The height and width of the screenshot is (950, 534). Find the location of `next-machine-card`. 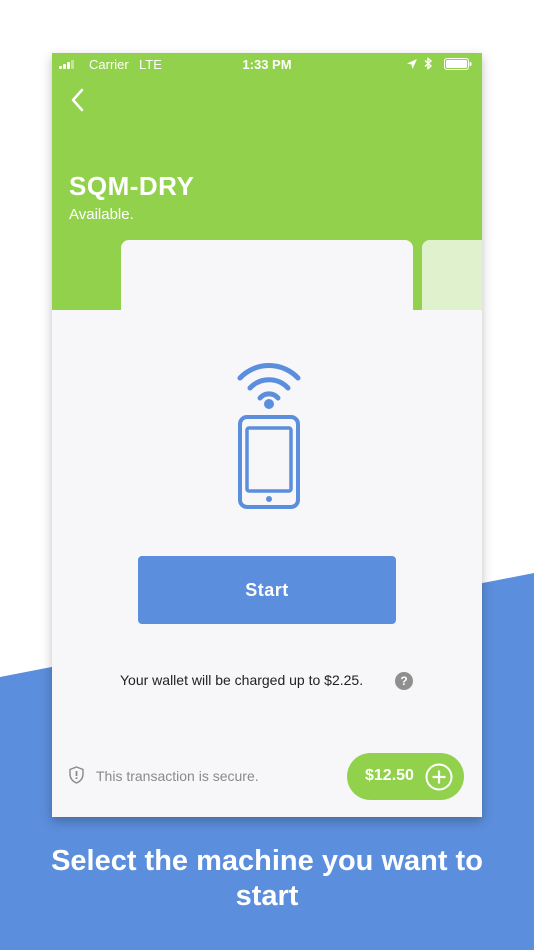

next-machine-card is located at coordinates (452, 444).